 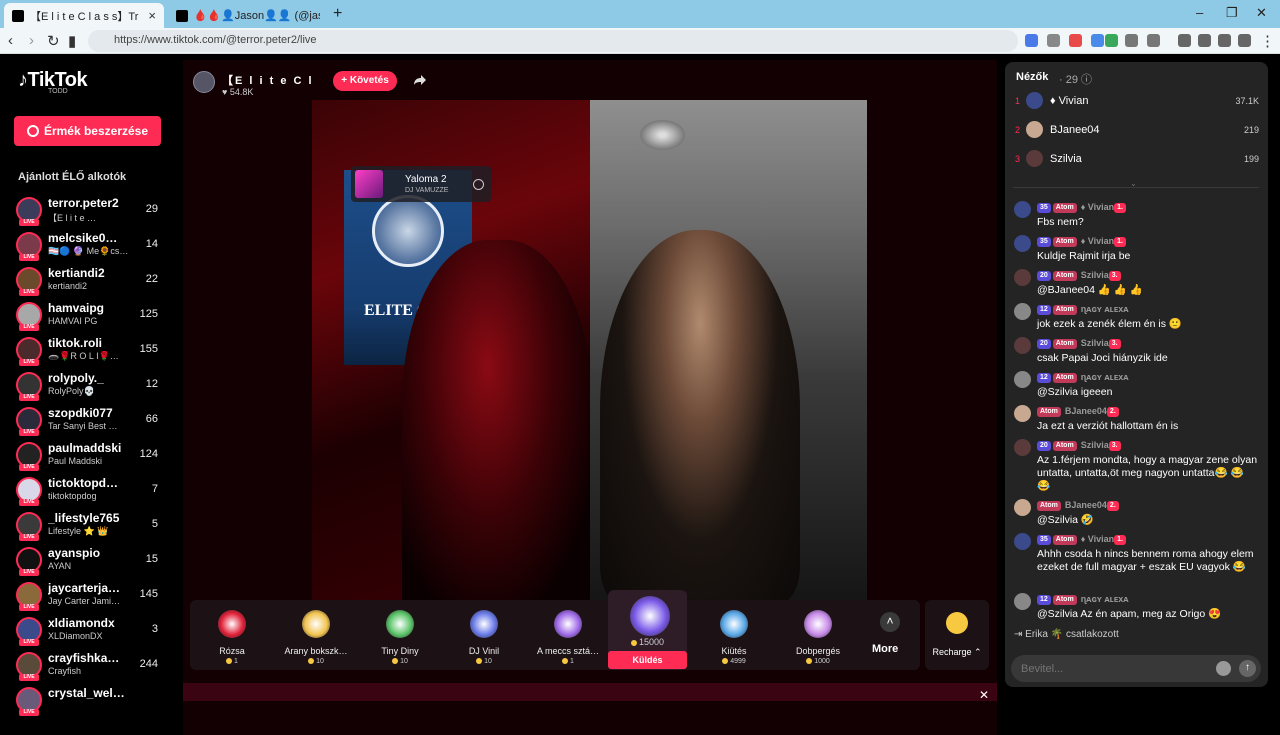 What do you see at coordinates (204, 82) in the screenshot?
I see `host-avatar` at bounding box center [204, 82].